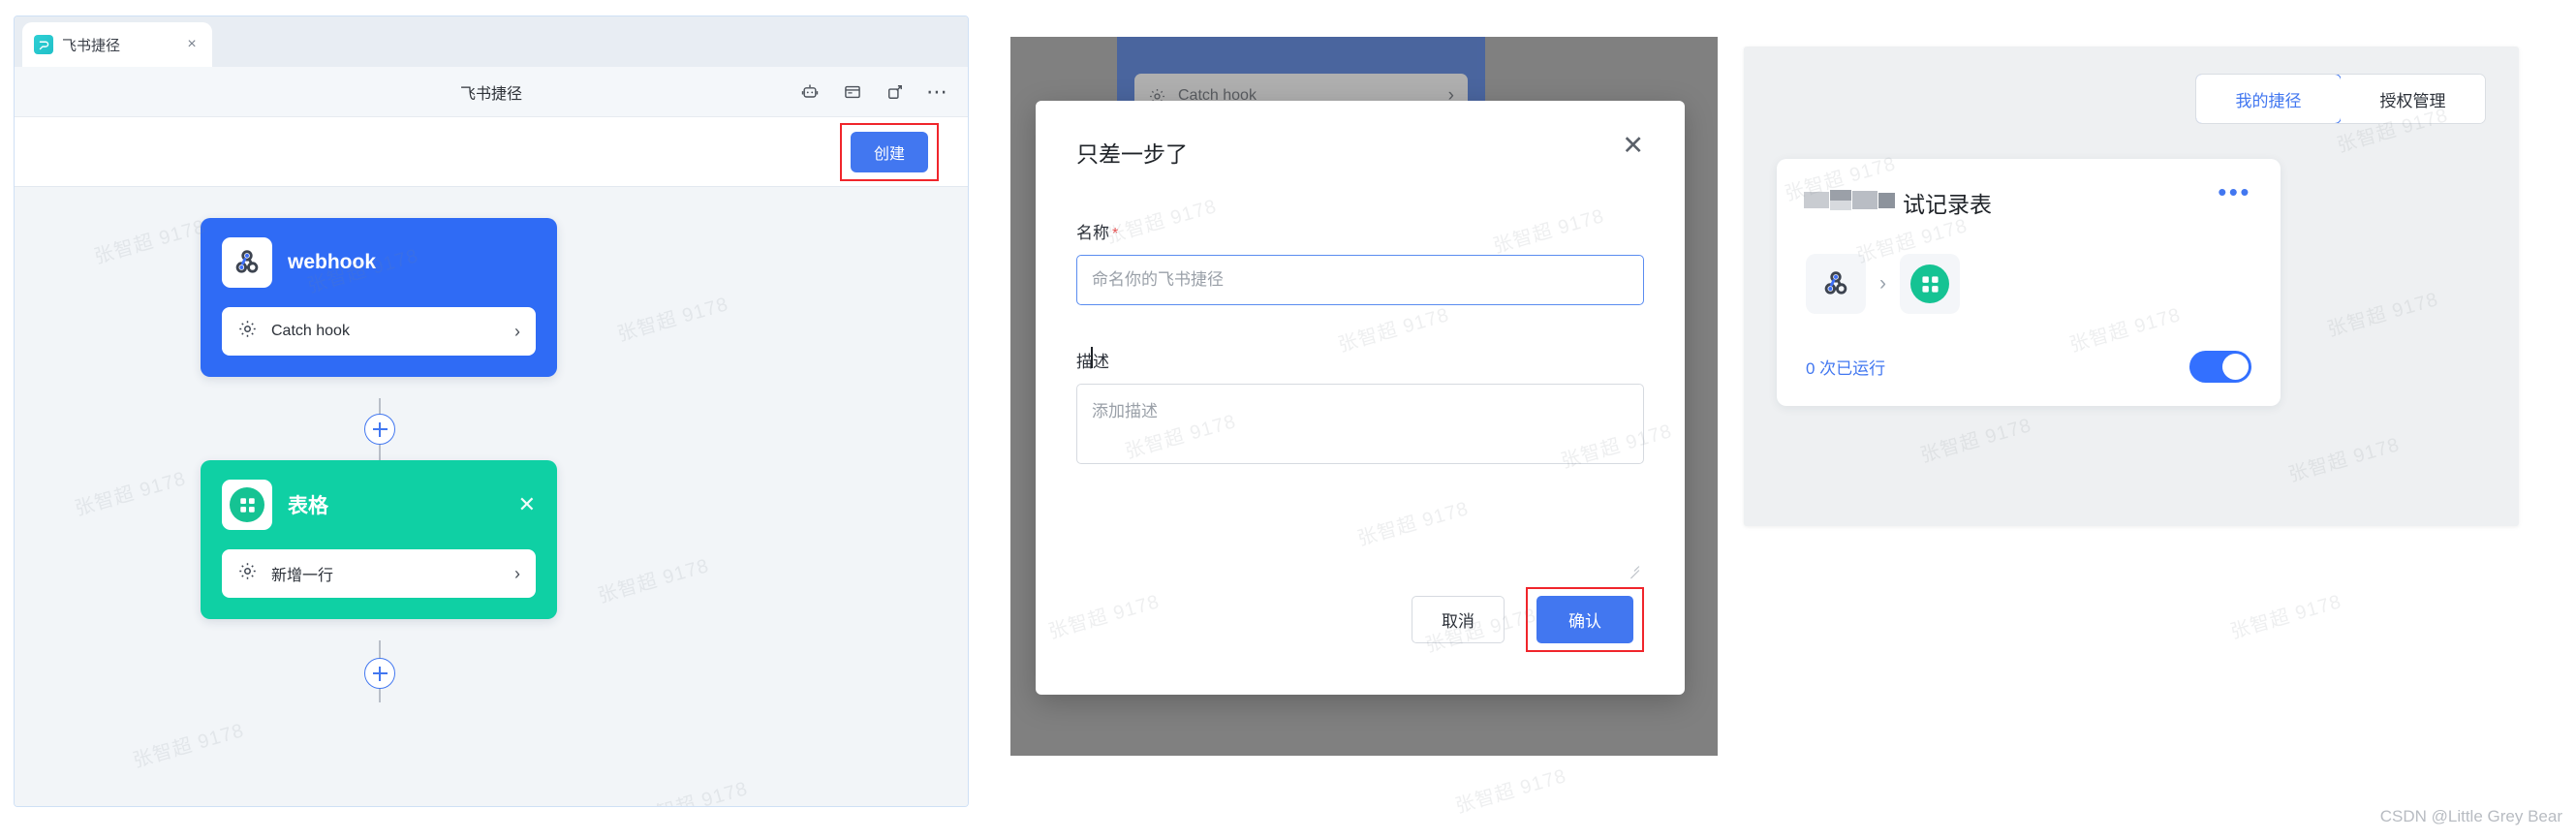 Image resolution: width=2576 pixels, height=840 pixels. I want to click on more-icon: ⋯, so click(937, 91).